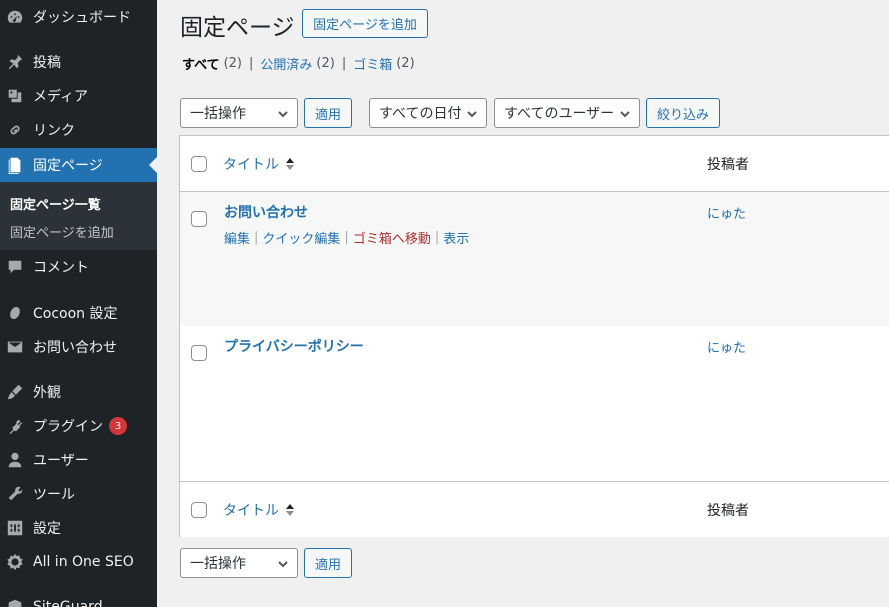 The height and width of the screenshot is (607, 889). What do you see at coordinates (15, 602) in the screenshot?
I see `shield-icon` at bounding box center [15, 602].